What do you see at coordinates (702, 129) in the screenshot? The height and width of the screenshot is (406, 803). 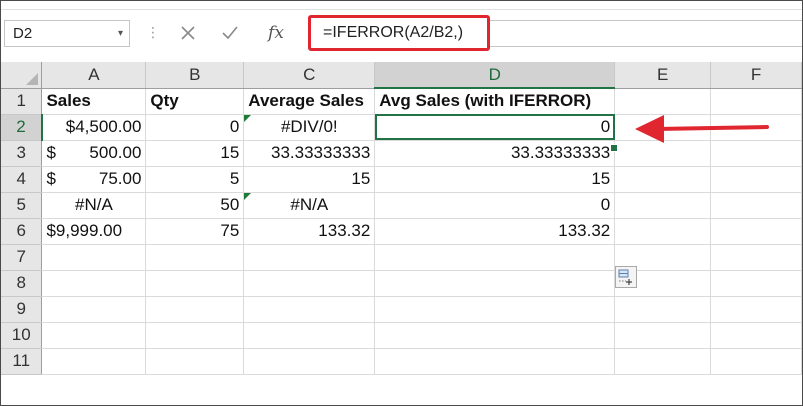 I see `annotation-arrow-icon` at bounding box center [702, 129].